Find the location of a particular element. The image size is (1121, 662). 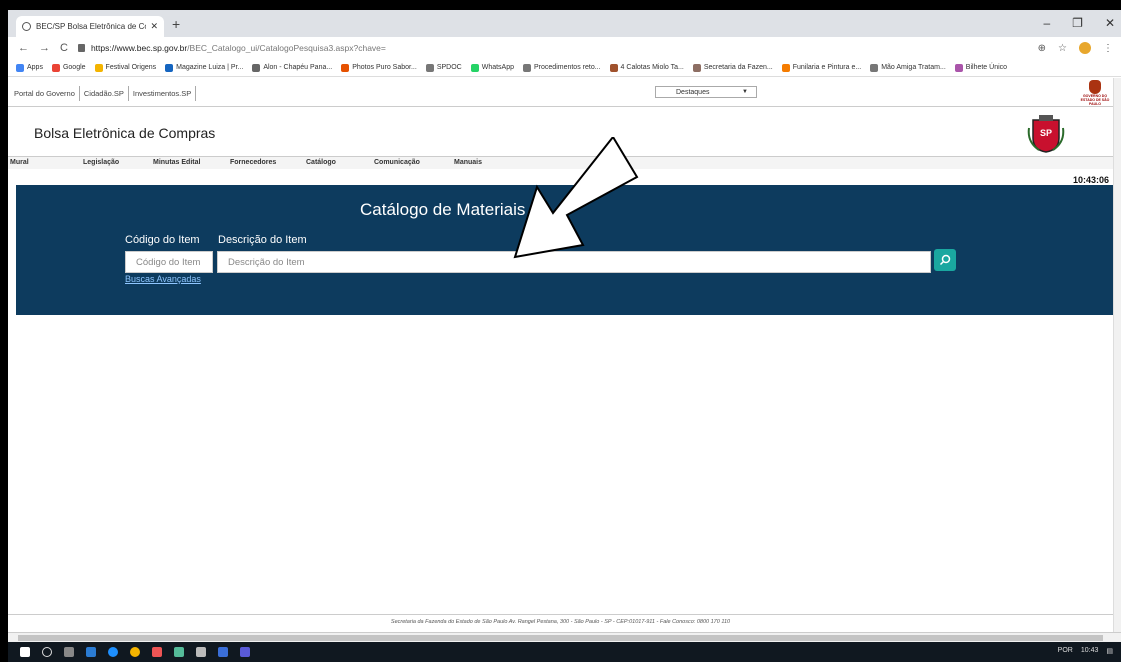

menu-minutas-edital: Minutas Edital is located at coordinates (176, 162).